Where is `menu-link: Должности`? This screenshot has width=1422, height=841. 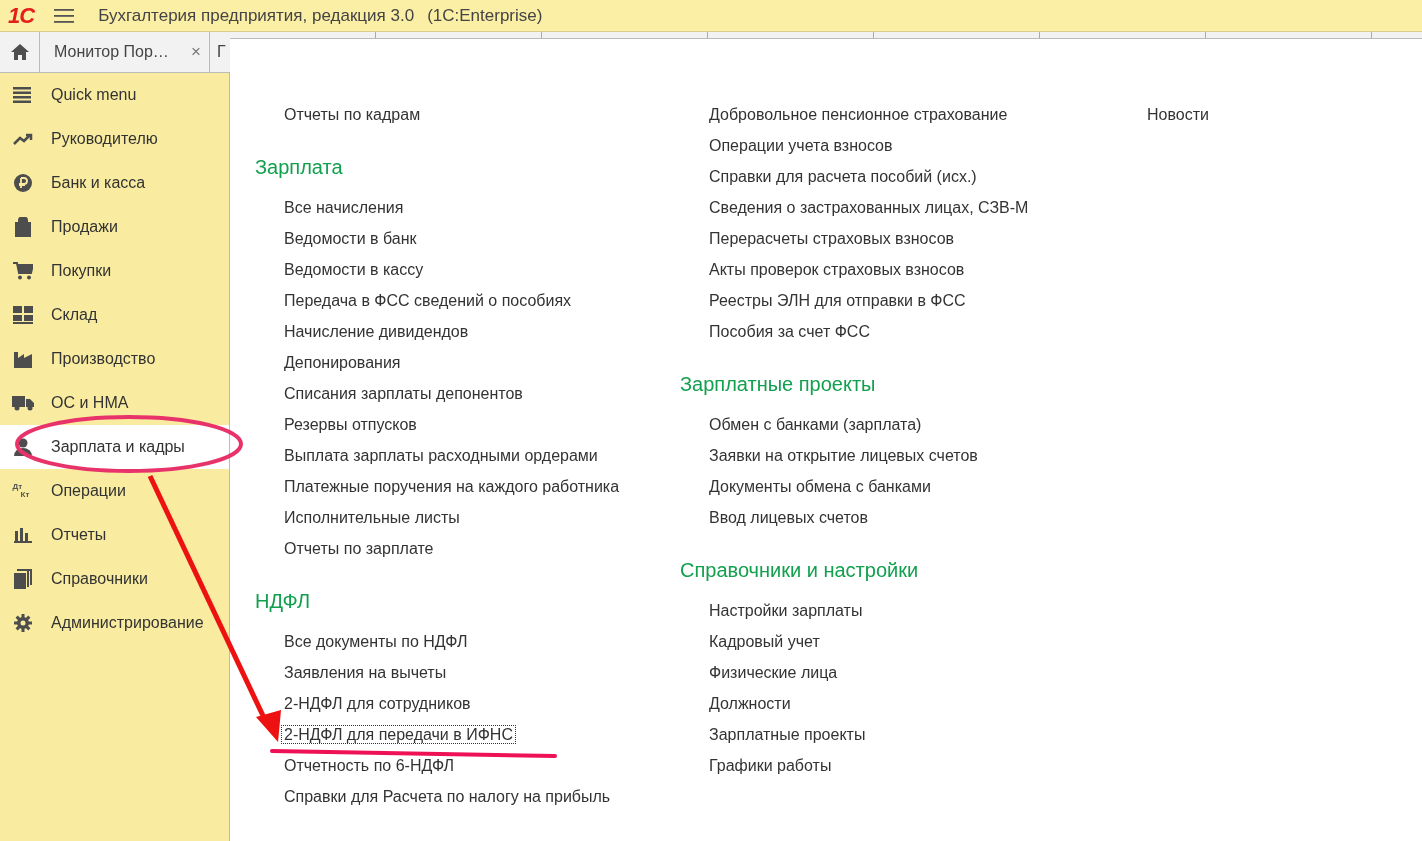
menu-link: Должности is located at coordinates (750, 703).